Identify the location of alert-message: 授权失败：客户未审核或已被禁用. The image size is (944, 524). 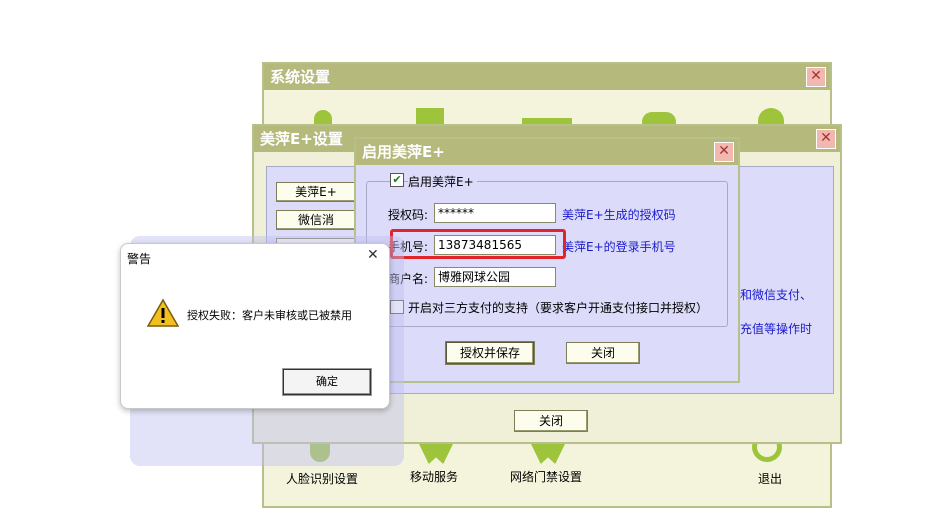
(269, 315).